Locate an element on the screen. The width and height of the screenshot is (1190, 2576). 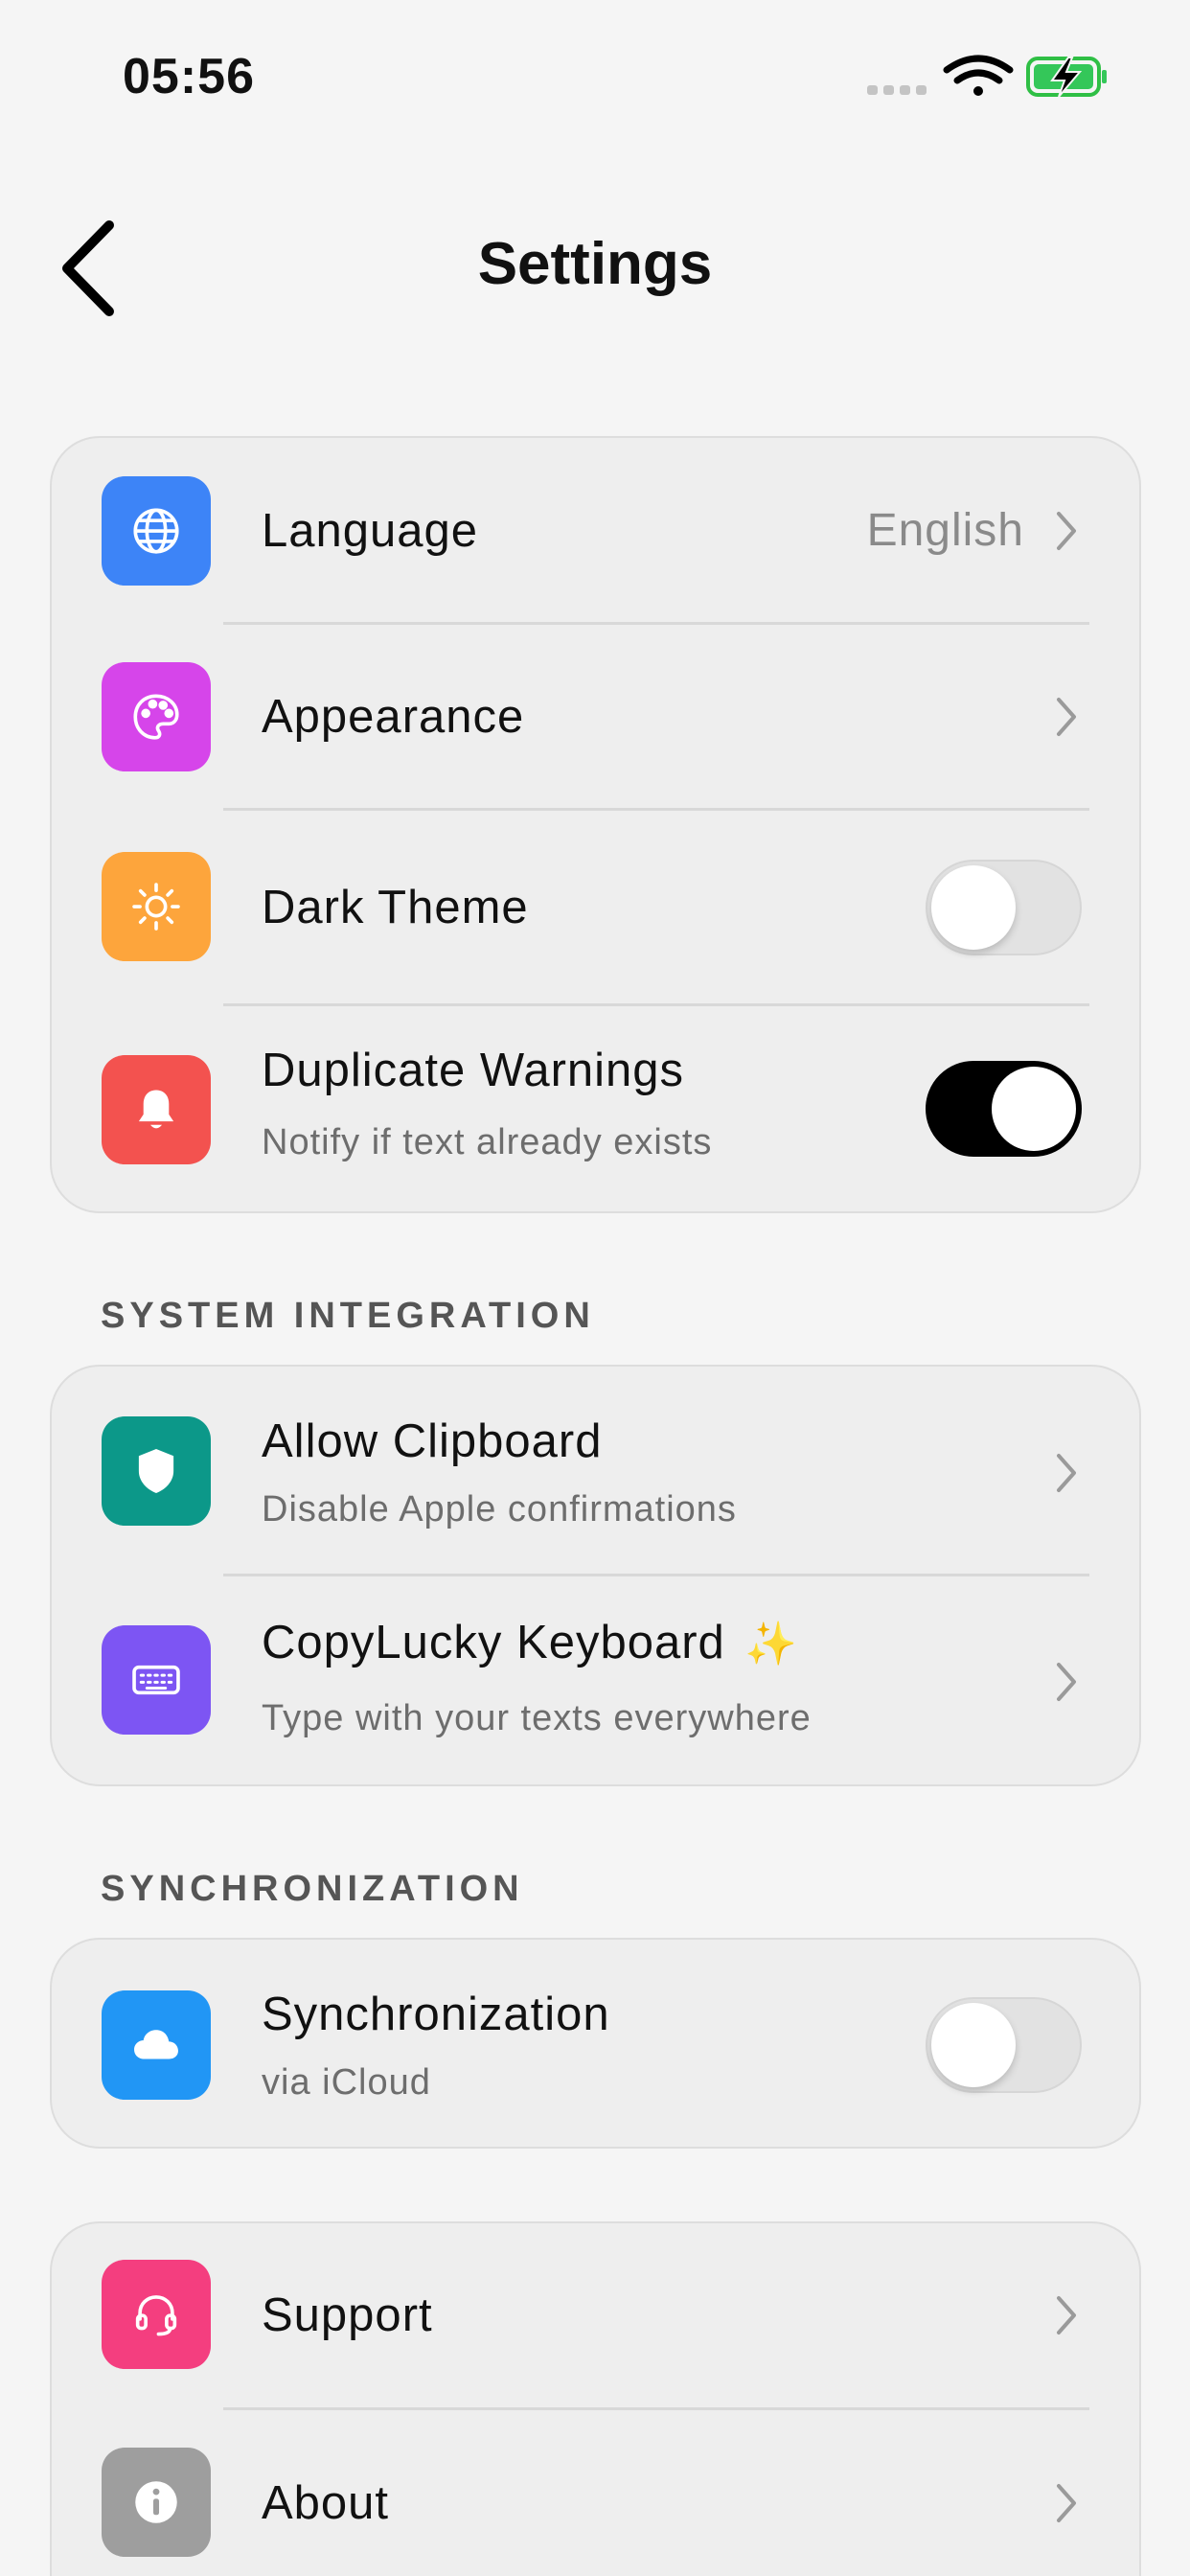
appearance-label: Appearance is located at coordinates (394, 717).